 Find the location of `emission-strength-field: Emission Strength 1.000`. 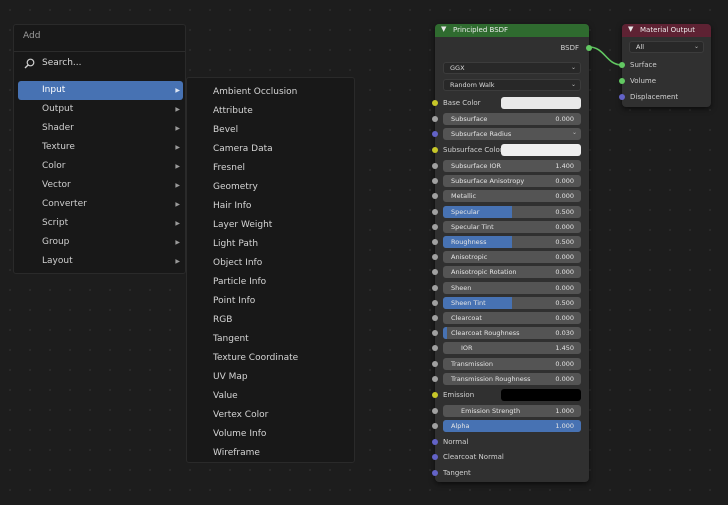

emission-strength-field: Emission Strength 1.000 is located at coordinates (512, 411).